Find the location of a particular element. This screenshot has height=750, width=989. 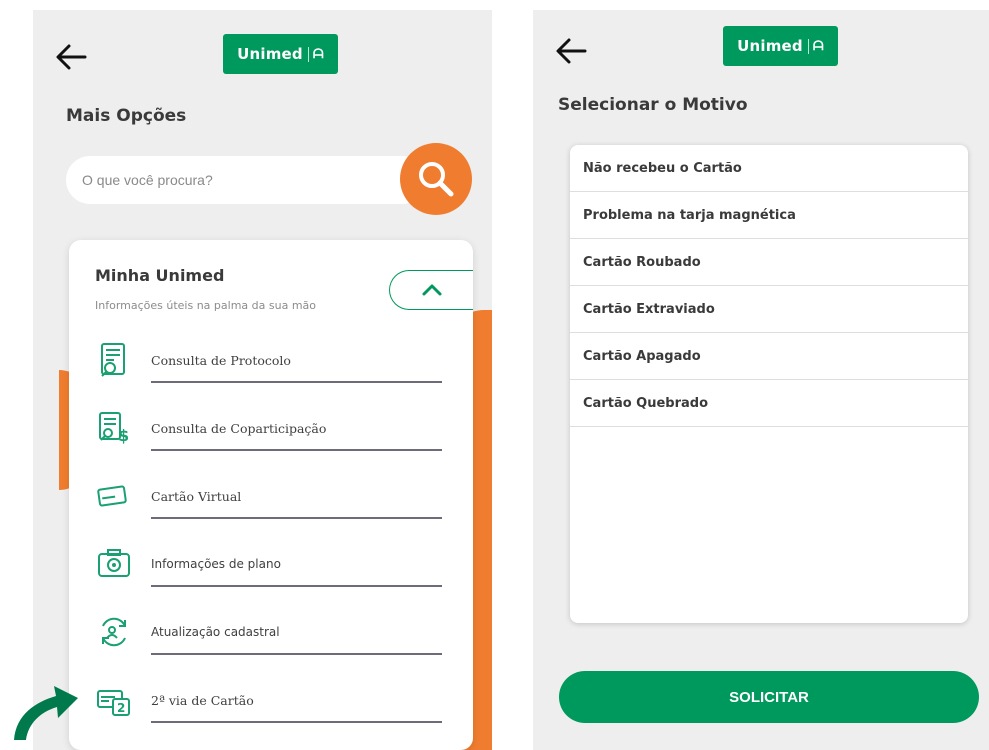

collapse-button is located at coordinates (431, 290).